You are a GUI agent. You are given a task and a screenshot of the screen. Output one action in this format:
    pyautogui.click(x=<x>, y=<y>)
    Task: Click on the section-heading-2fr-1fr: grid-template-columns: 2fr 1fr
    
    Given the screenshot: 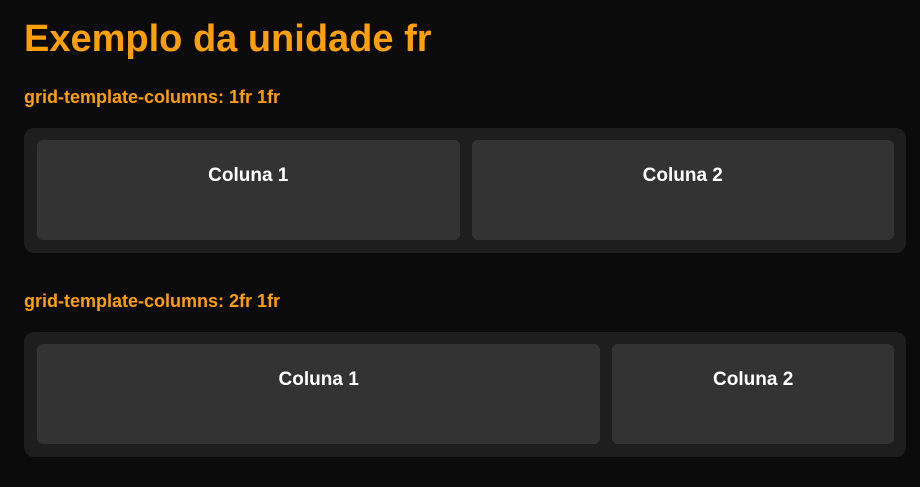 What is the action you would take?
    pyautogui.click(x=152, y=301)
    